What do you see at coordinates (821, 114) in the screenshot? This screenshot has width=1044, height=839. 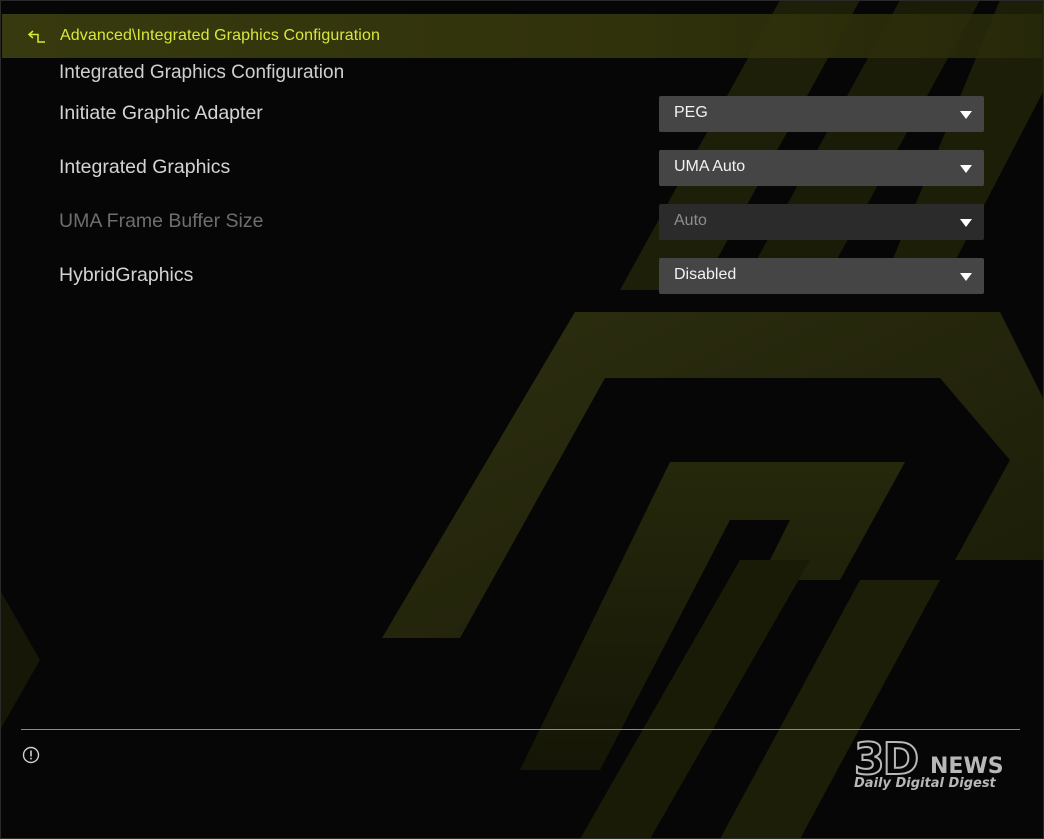 I see `initiate-graphic-adapter-dropdown: PEG` at bounding box center [821, 114].